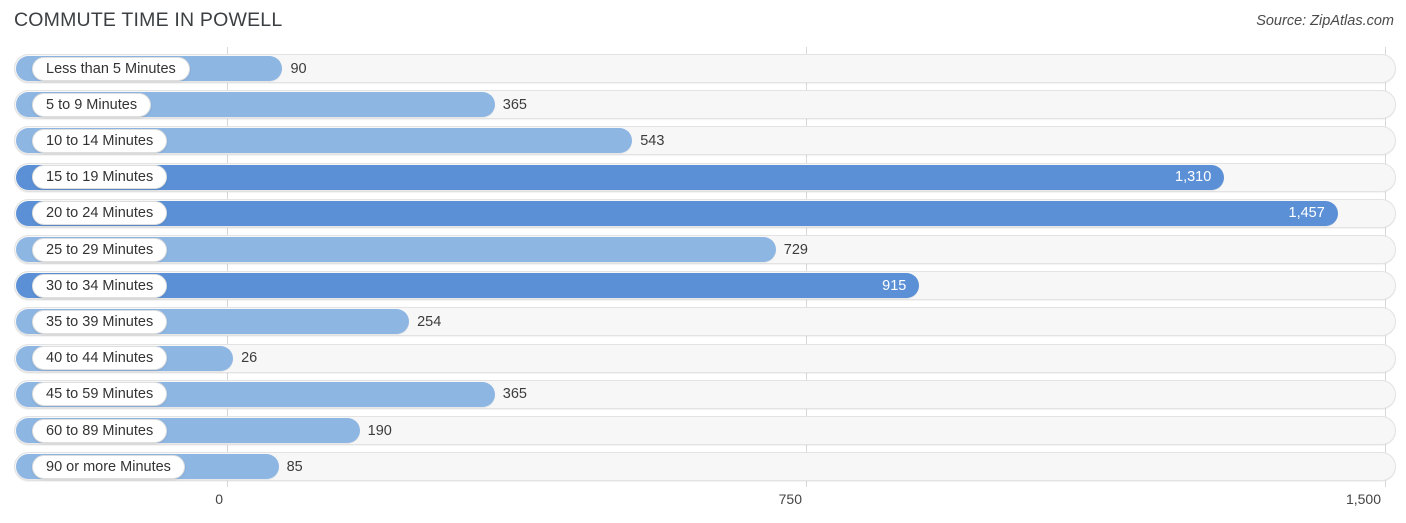 The height and width of the screenshot is (523, 1406). What do you see at coordinates (148, 20) in the screenshot?
I see `page-title: COMMUTE TIME IN POWELL` at bounding box center [148, 20].